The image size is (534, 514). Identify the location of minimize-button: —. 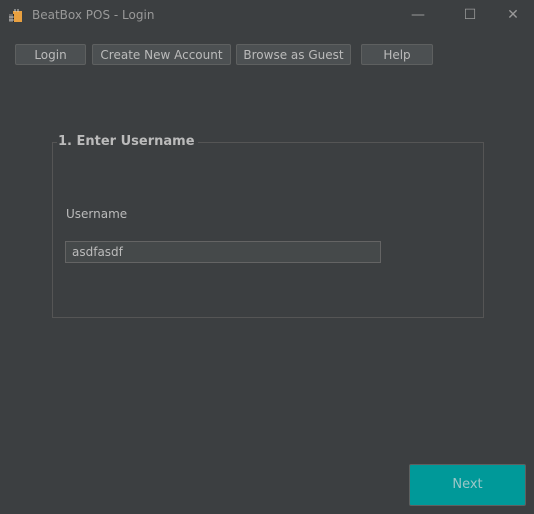
(418, 15).